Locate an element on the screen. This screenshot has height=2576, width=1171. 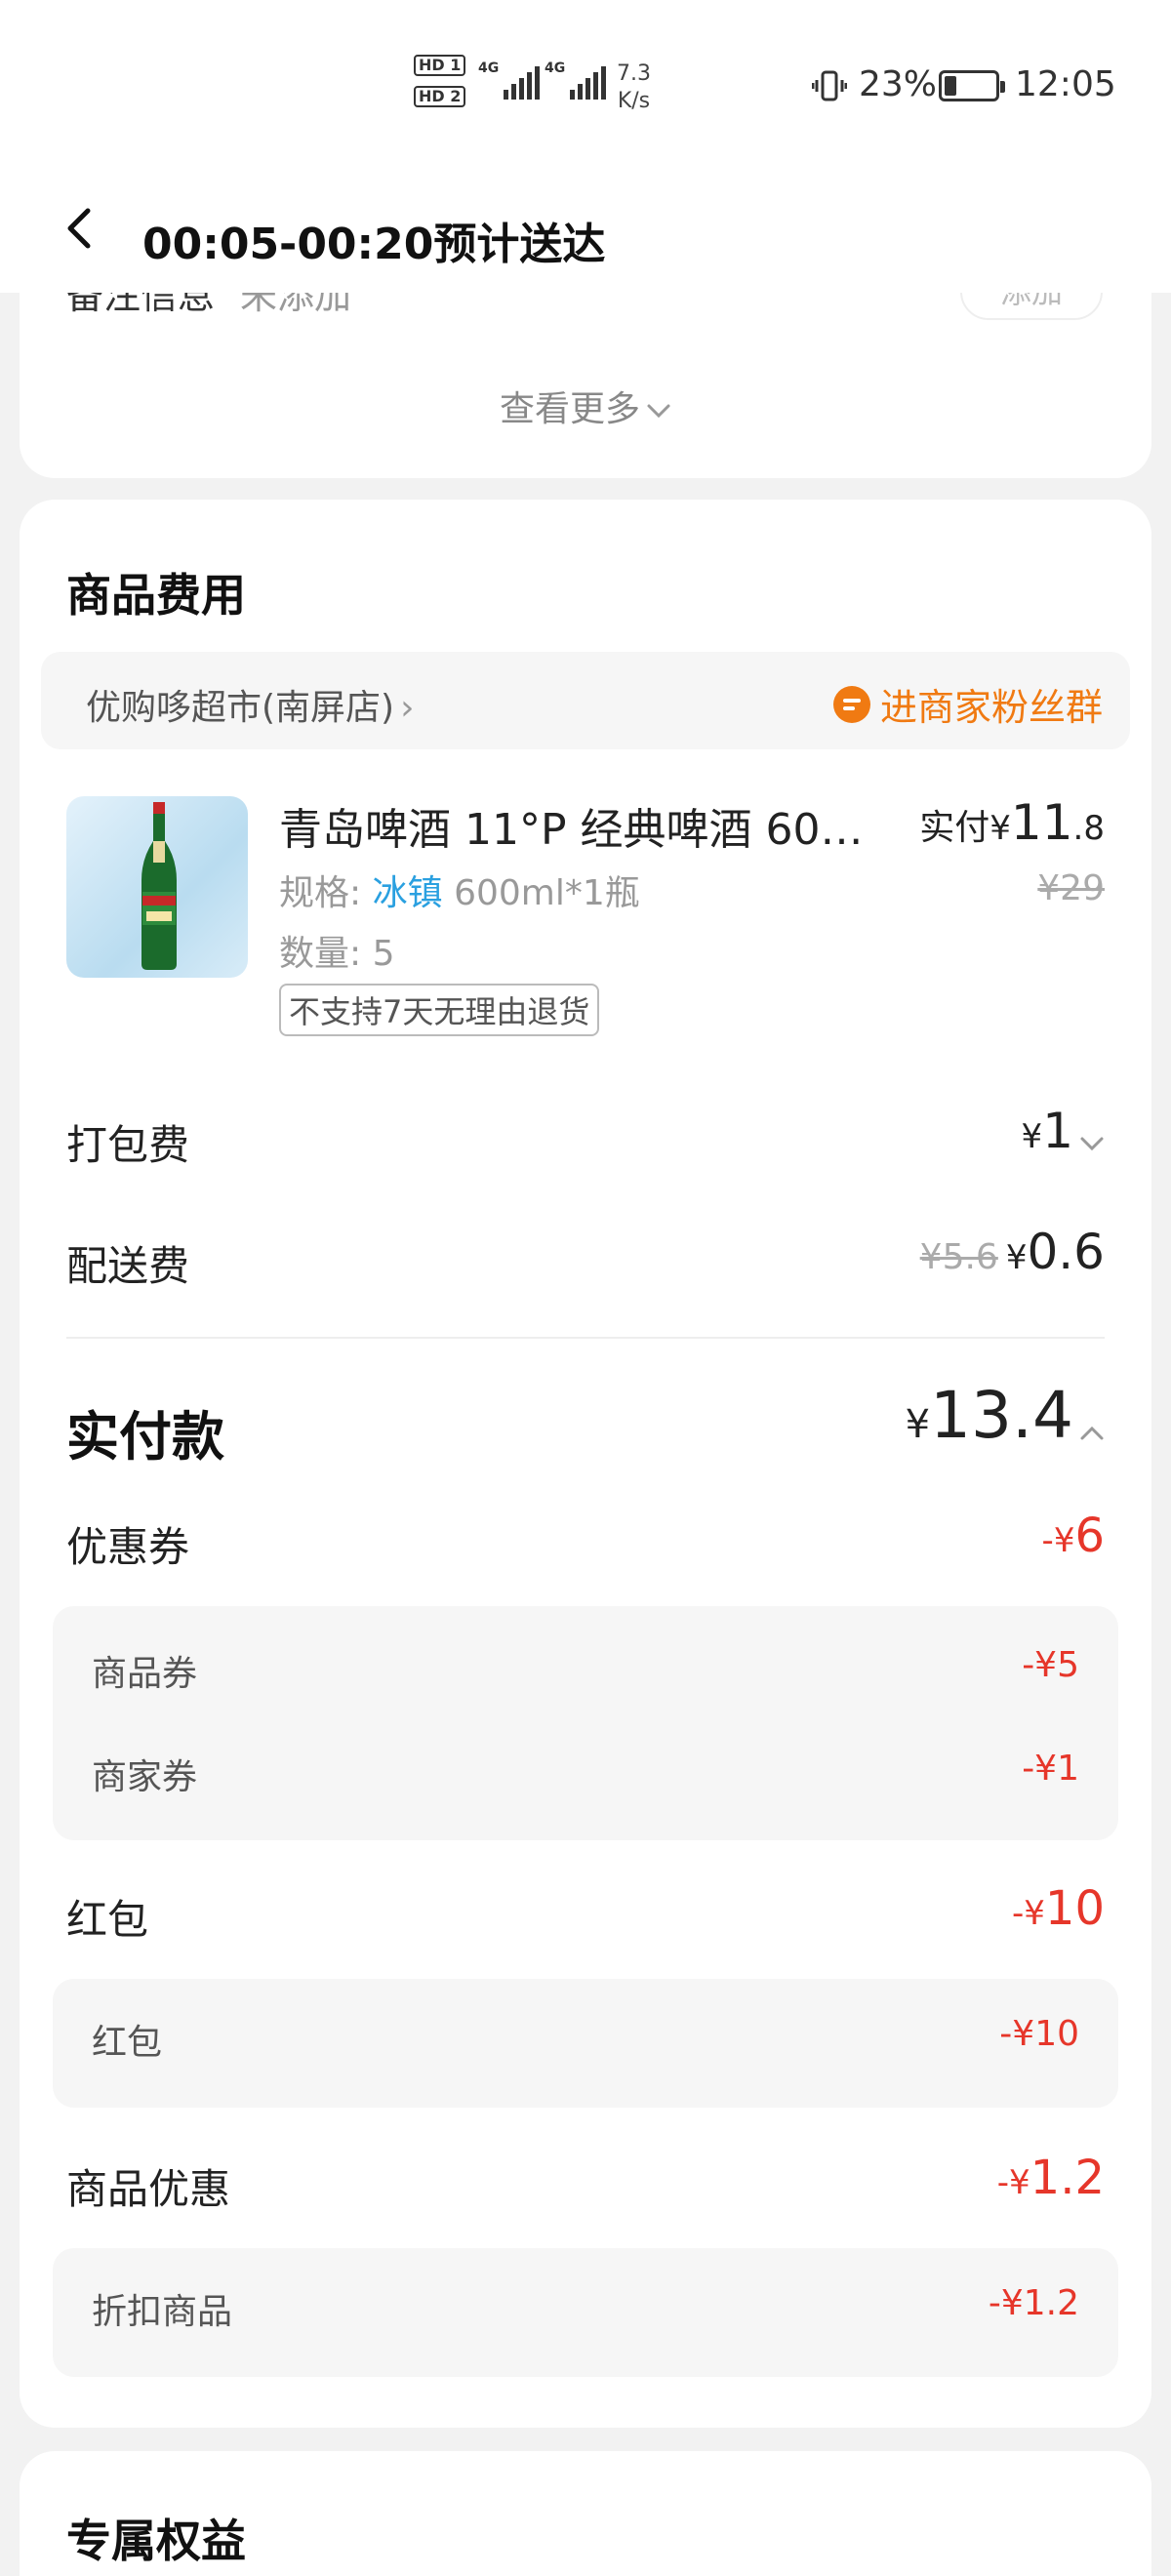
page-header: 00:05-00:20预计送达 is located at coordinates (585, 229).